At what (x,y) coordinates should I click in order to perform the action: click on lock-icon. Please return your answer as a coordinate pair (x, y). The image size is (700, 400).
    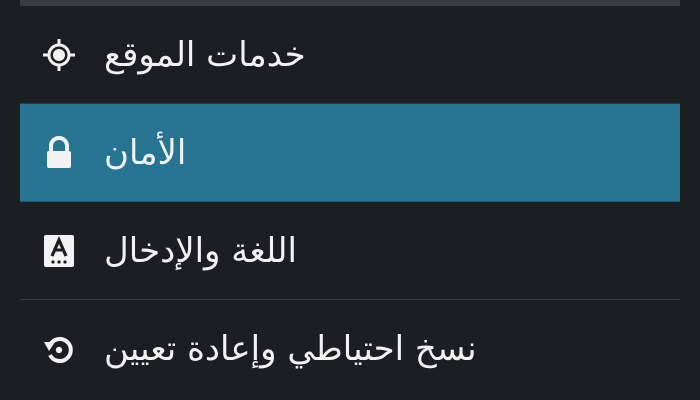
    Looking at the image, I should click on (59, 153).